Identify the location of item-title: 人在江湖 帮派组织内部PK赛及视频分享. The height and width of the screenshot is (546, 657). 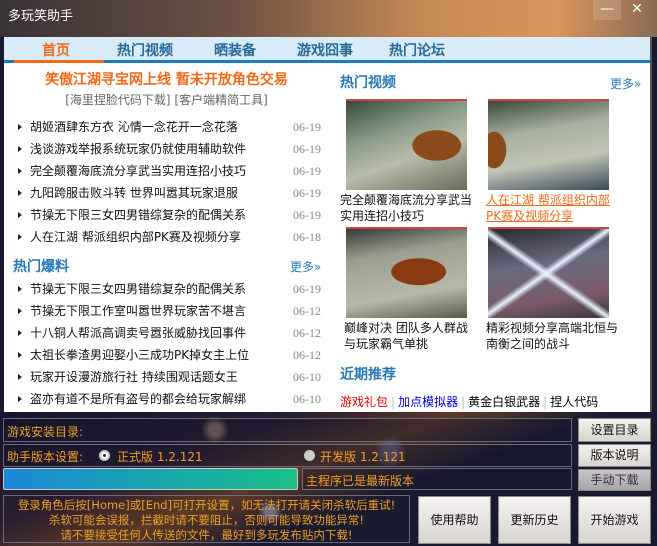
(135, 237).